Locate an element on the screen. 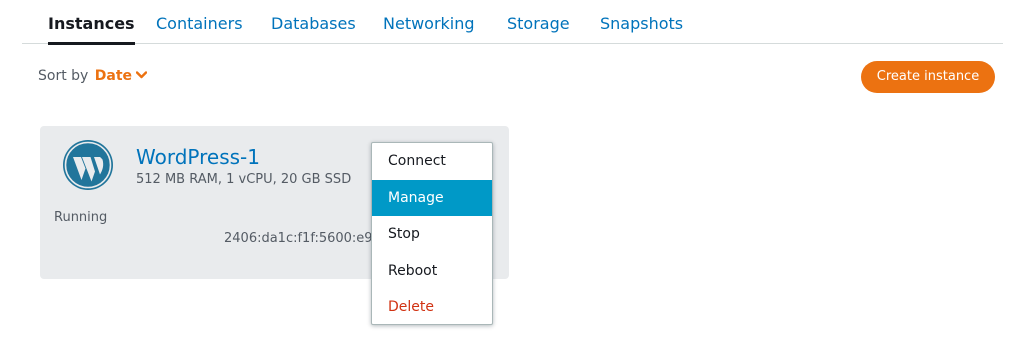 The height and width of the screenshot is (348, 1024). menu-item-delete: Delete is located at coordinates (432, 307).